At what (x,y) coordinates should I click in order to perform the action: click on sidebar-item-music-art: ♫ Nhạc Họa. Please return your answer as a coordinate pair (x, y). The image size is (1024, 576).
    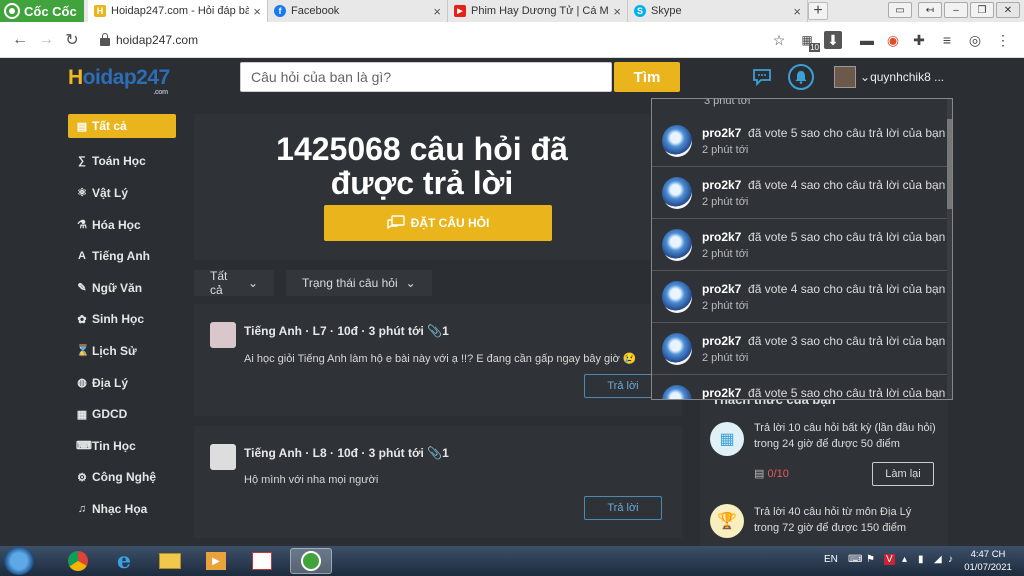
    Looking at the image, I should click on (122, 509).